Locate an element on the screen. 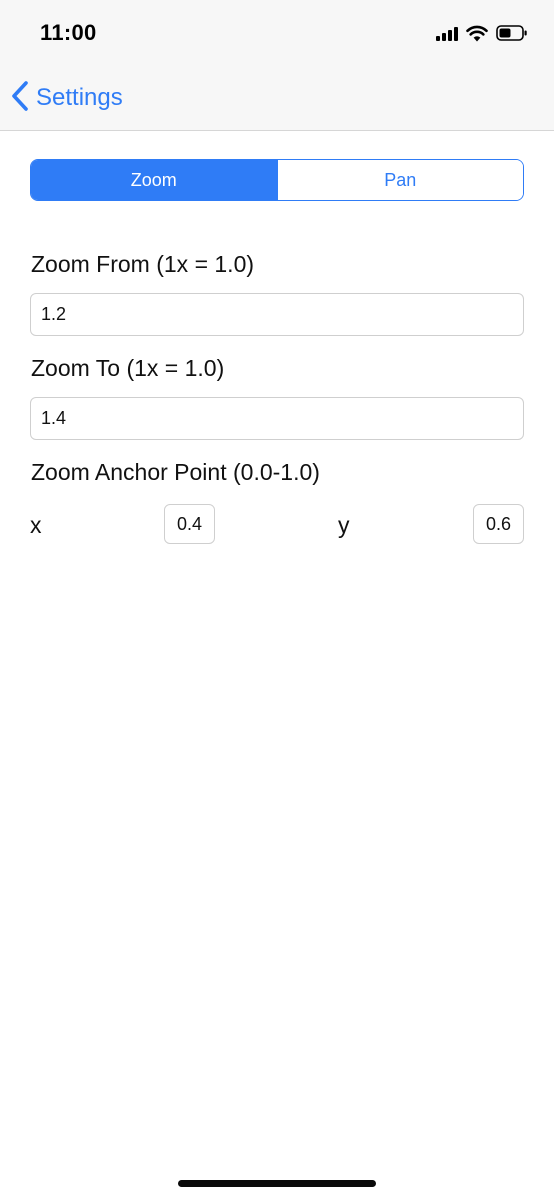 This screenshot has width=554, height=1200. zoom-to-field is located at coordinates (277, 418).